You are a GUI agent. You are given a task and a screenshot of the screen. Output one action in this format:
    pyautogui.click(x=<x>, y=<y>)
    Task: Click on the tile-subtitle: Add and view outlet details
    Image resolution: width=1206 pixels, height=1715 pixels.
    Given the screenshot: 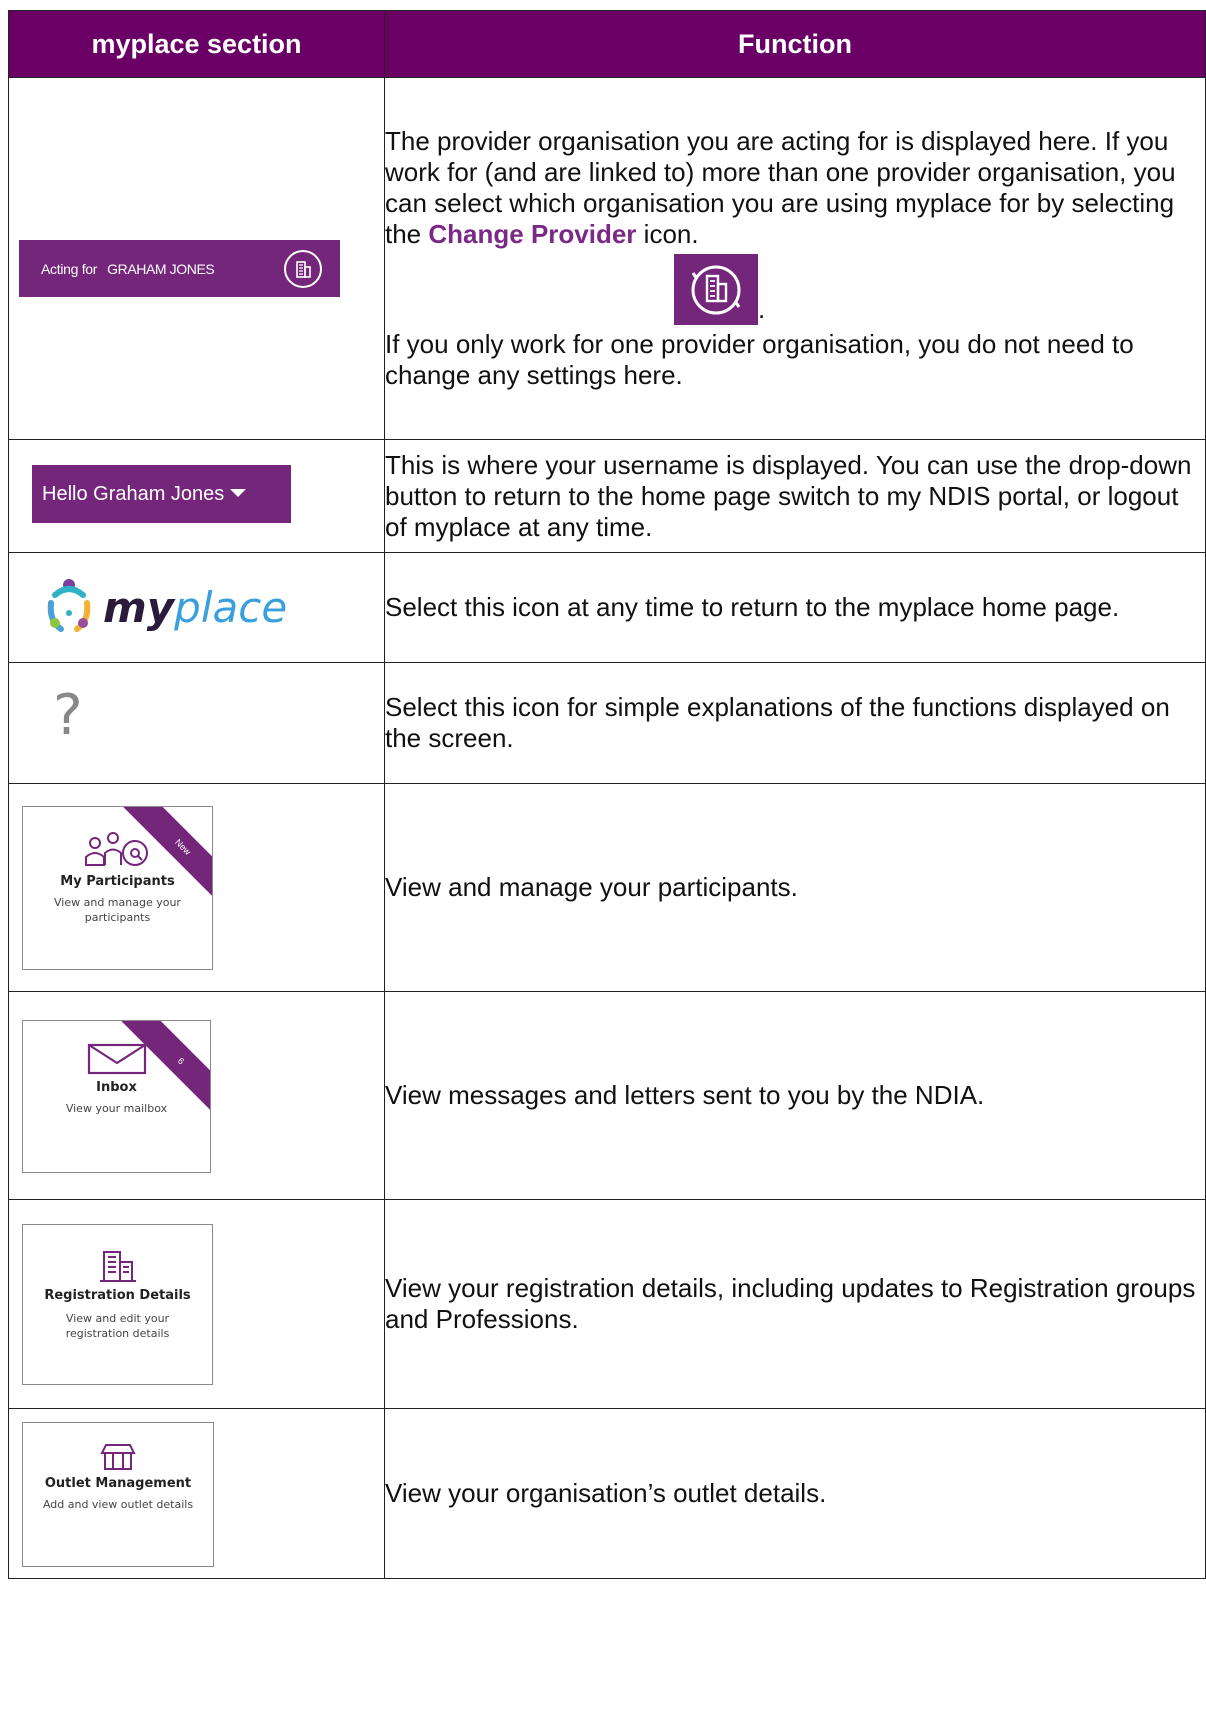 What is the action you would take?
    pyautogui.click(x=118, y=1504)
    